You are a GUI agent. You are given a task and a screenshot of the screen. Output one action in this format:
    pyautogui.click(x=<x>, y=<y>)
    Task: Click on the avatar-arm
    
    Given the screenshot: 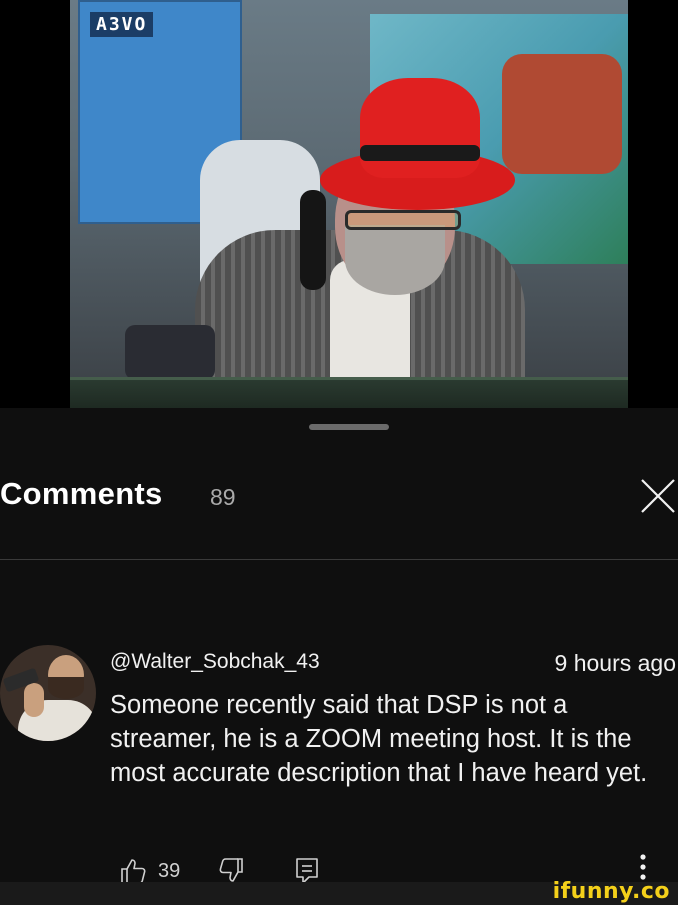 What is the action you would take?
    pyautogui.click(x=34, y=700)
    